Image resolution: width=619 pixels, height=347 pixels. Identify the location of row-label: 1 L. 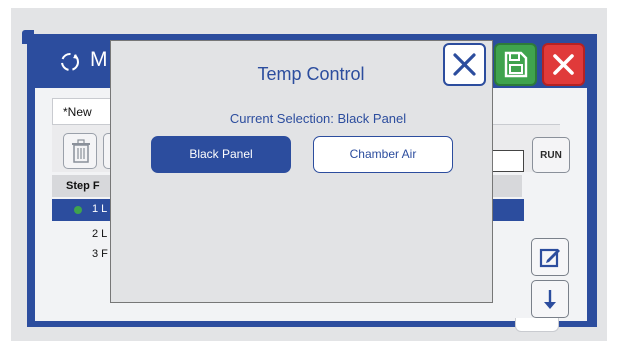
(100, 209).